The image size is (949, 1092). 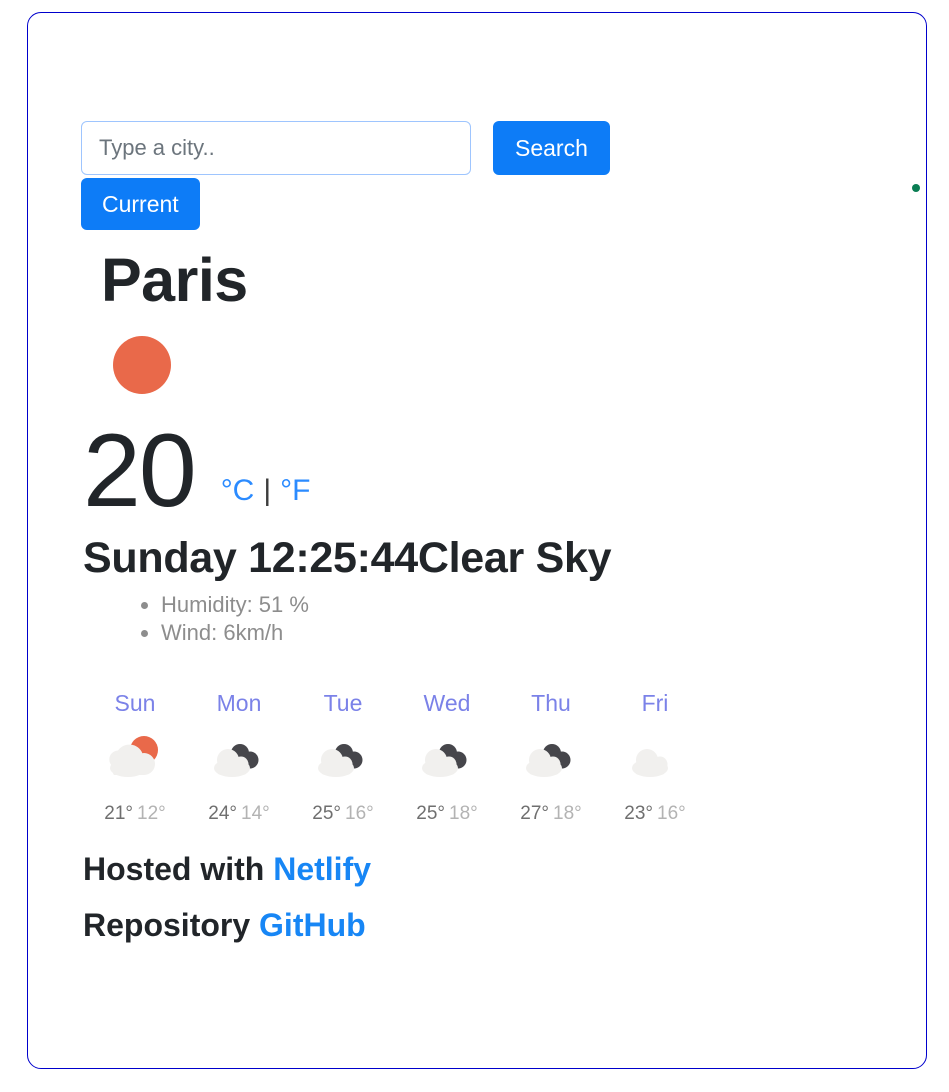 What do you see at coordinates (447, 702) in the screenshot?
I see `forecast-day-label: Wed` at bounding box center [447, 702].